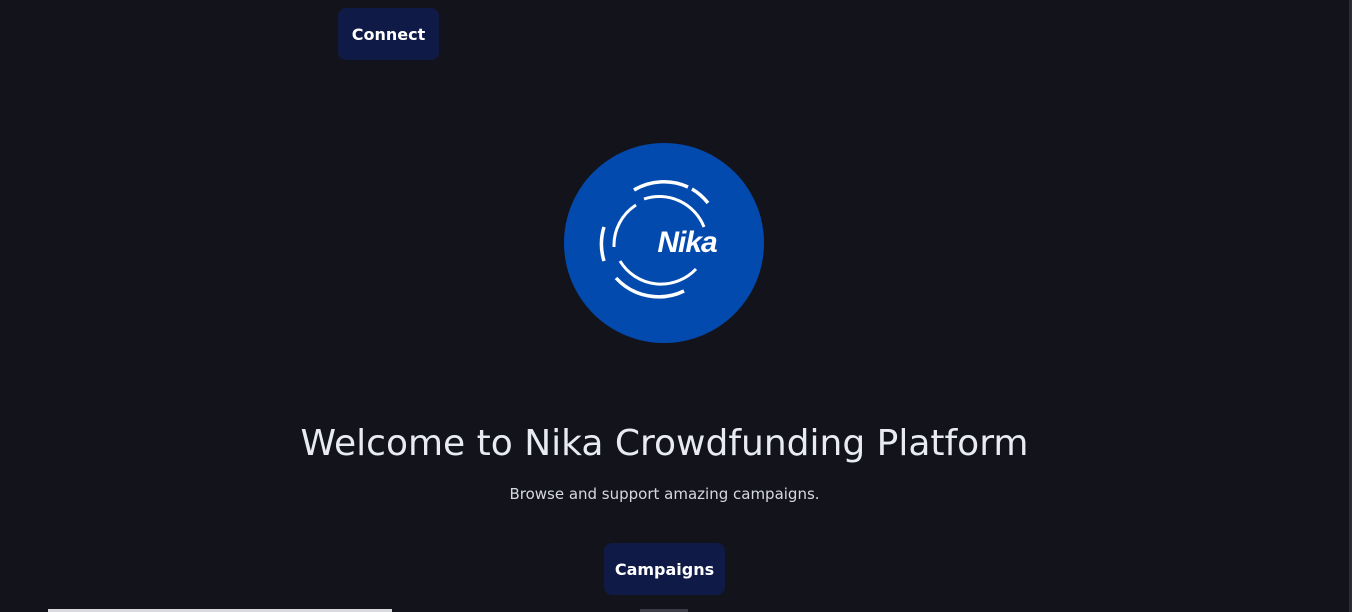  I want to click on page-subtitle: Browse and support amazing campaigns., so click(664, 494).